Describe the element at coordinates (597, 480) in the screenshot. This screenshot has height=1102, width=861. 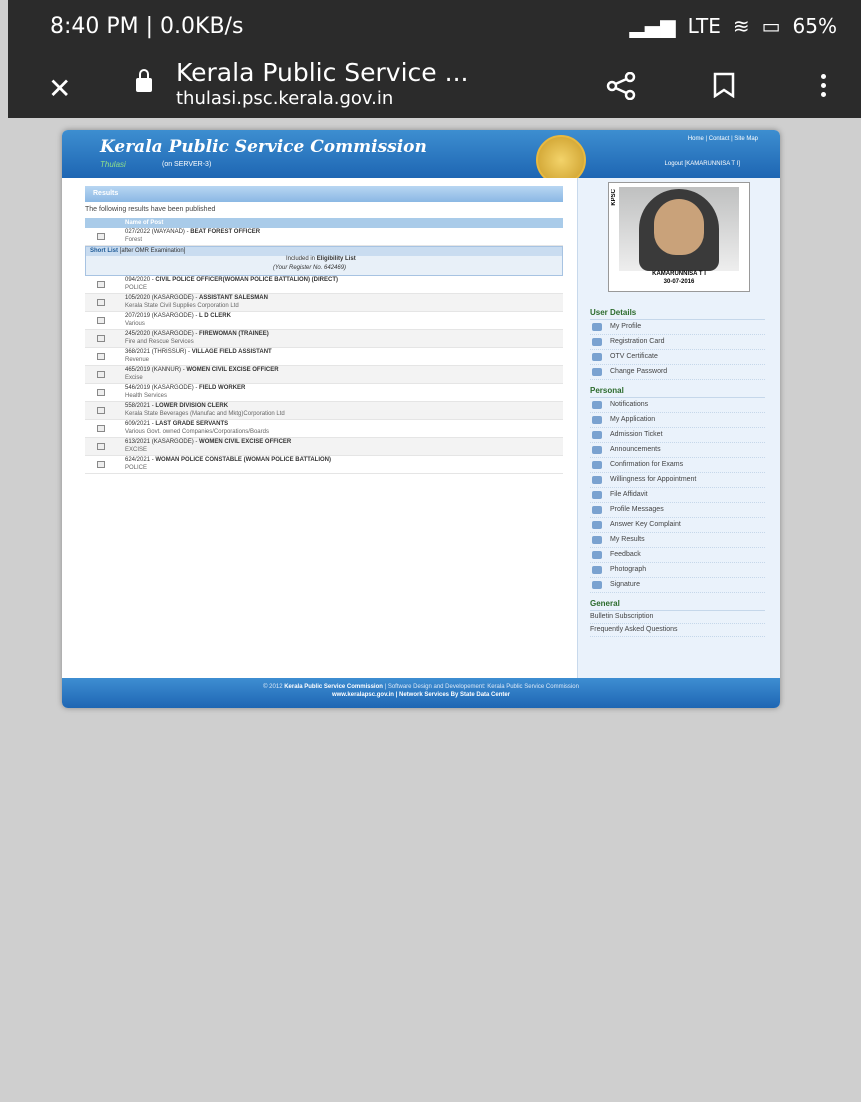
I see `willingness-for-appointment-icon` at that location.